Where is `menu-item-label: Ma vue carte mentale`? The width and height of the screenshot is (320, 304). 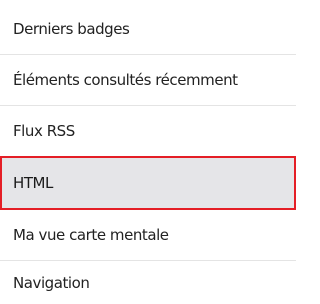 menu-item-label: Ma vue carte mentale is located at coordinates (91, 235).